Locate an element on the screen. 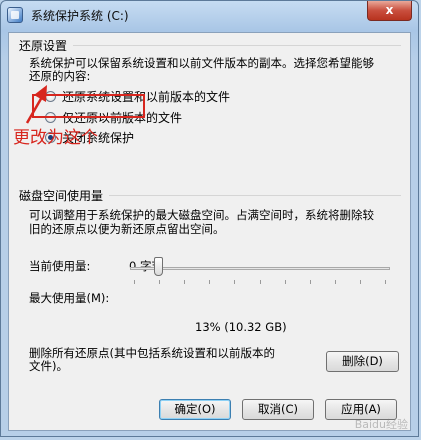  disk-description-line1: 可以调整用于系统保护的最大磁盘空间。占满空间时，系统将删除较 is located at coordinates (201, 215).